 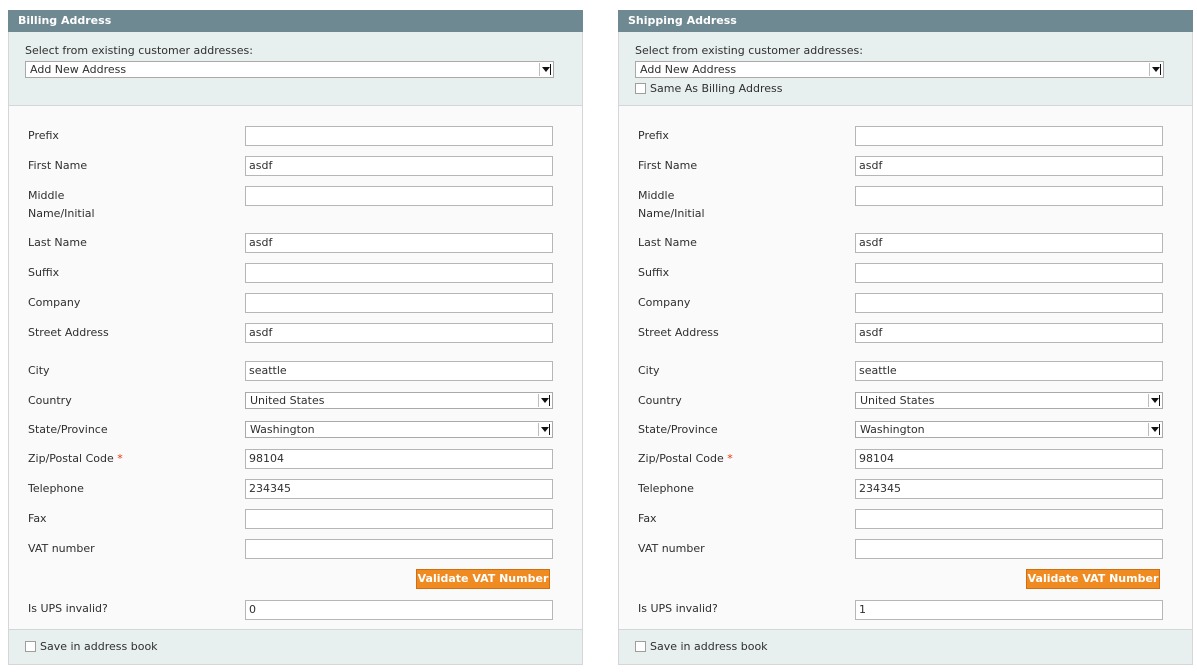 What do you see at coordinates (399, 333) in the screenshot?
I see `billing-street-input: asdf` at bounding box center [399, 333].